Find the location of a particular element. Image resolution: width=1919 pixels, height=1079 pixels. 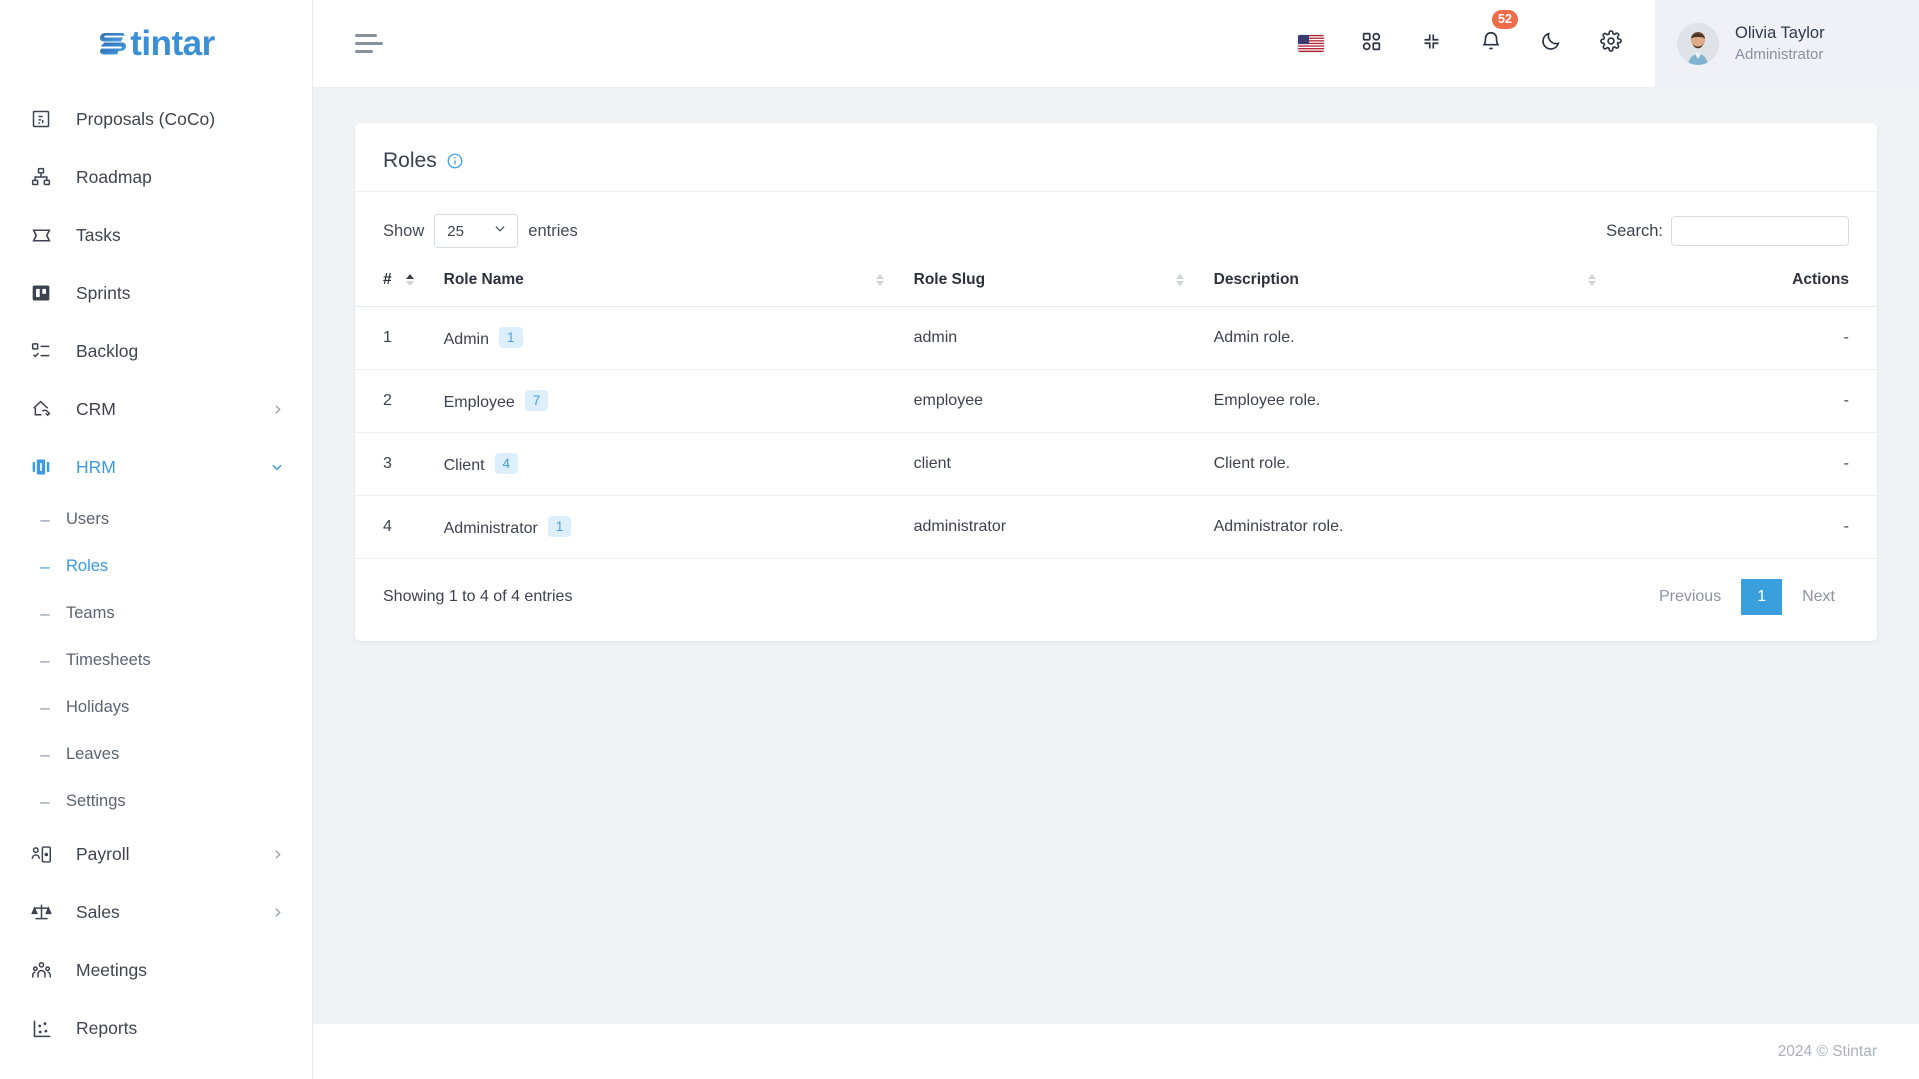

bell-icon is located at coordinates (1491, 43).